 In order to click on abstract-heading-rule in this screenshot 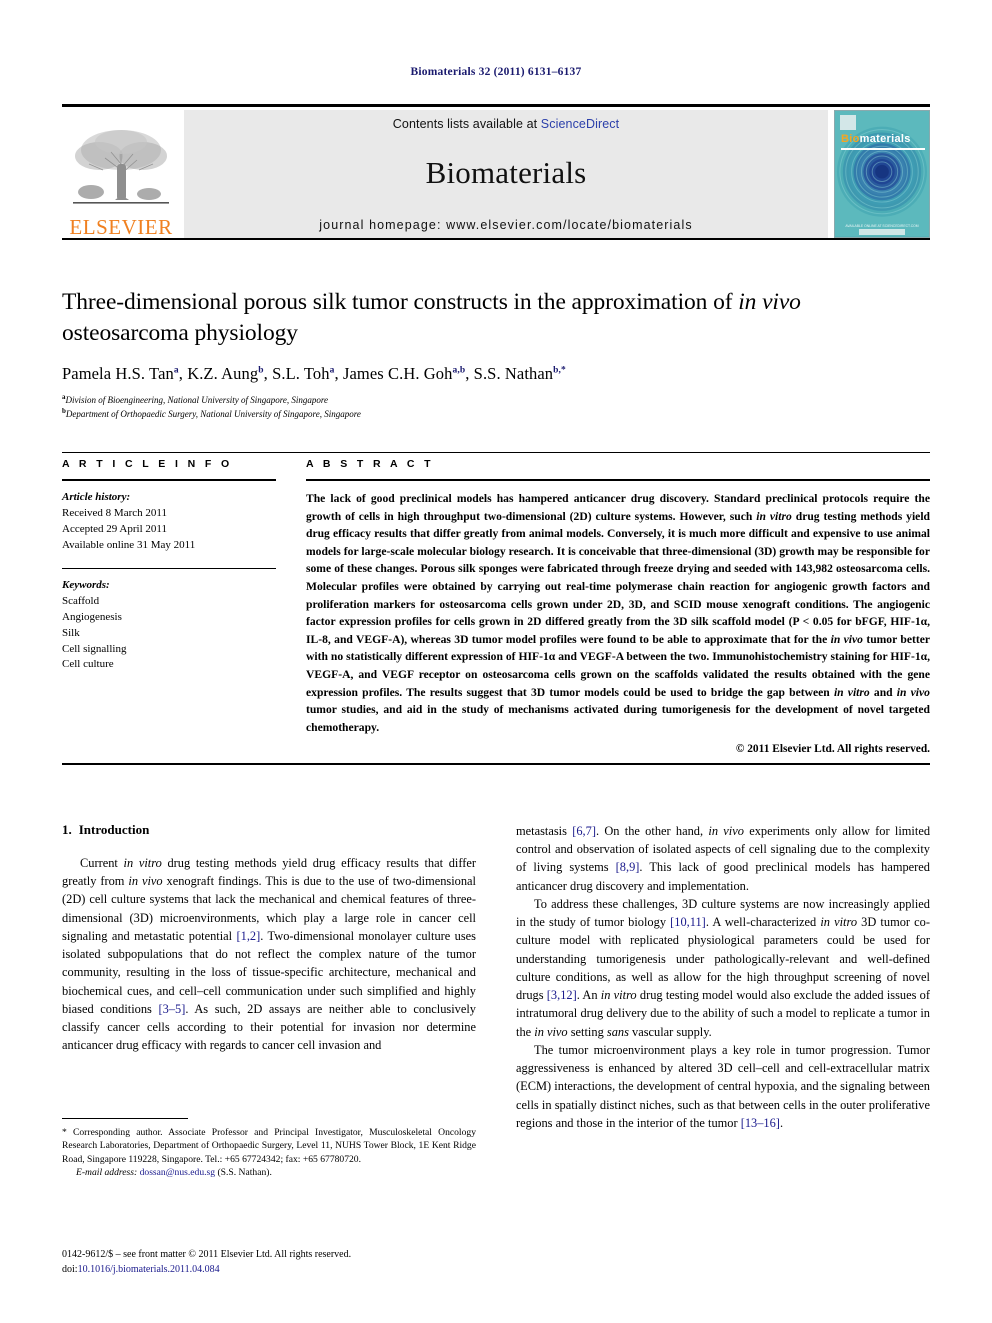, I will do `click(618, 480)`.